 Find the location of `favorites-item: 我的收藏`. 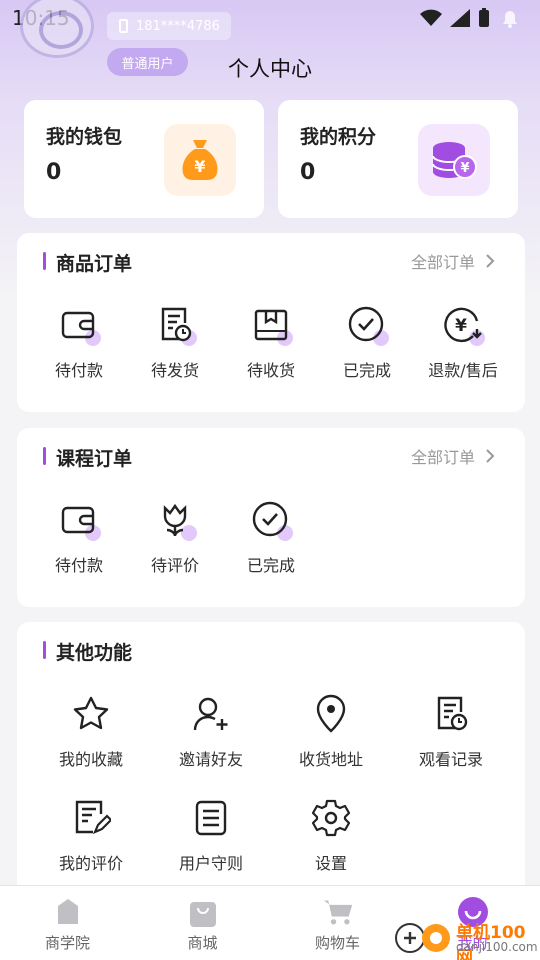

favorites-item: 我的收藏 is located at coordinates (91, 732).